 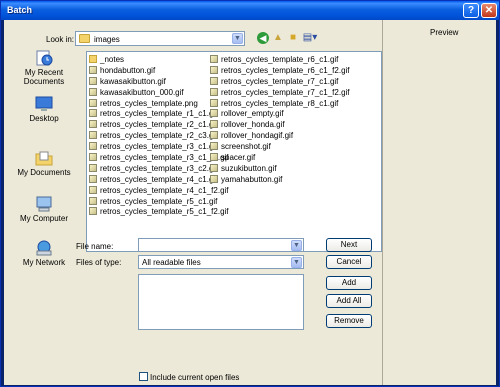 I want to click on file-item: hondabutton.gif, so click(x=159, y=70).